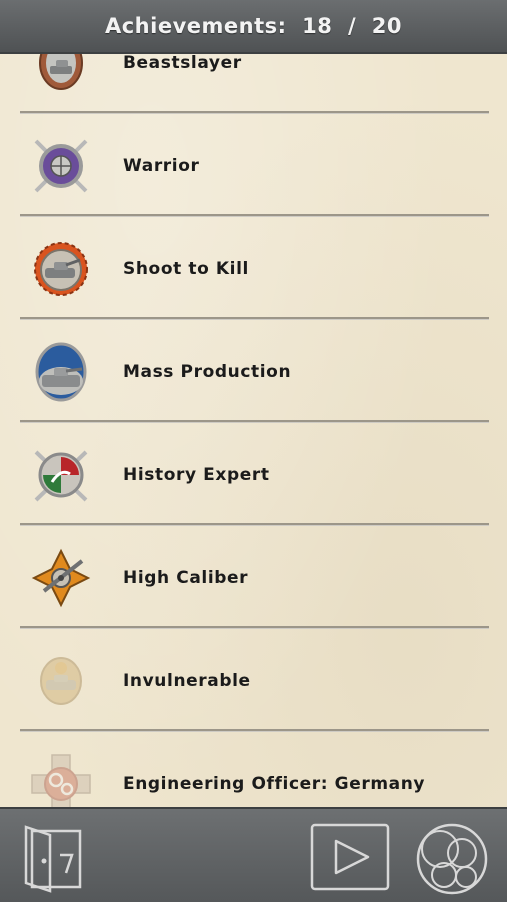 Image resolution: width=507 pixels, height=902 pixels. Describe the element at coordinates (61, 780) in the screenshot. I see `engineering-officer-medal-icon` at that location.